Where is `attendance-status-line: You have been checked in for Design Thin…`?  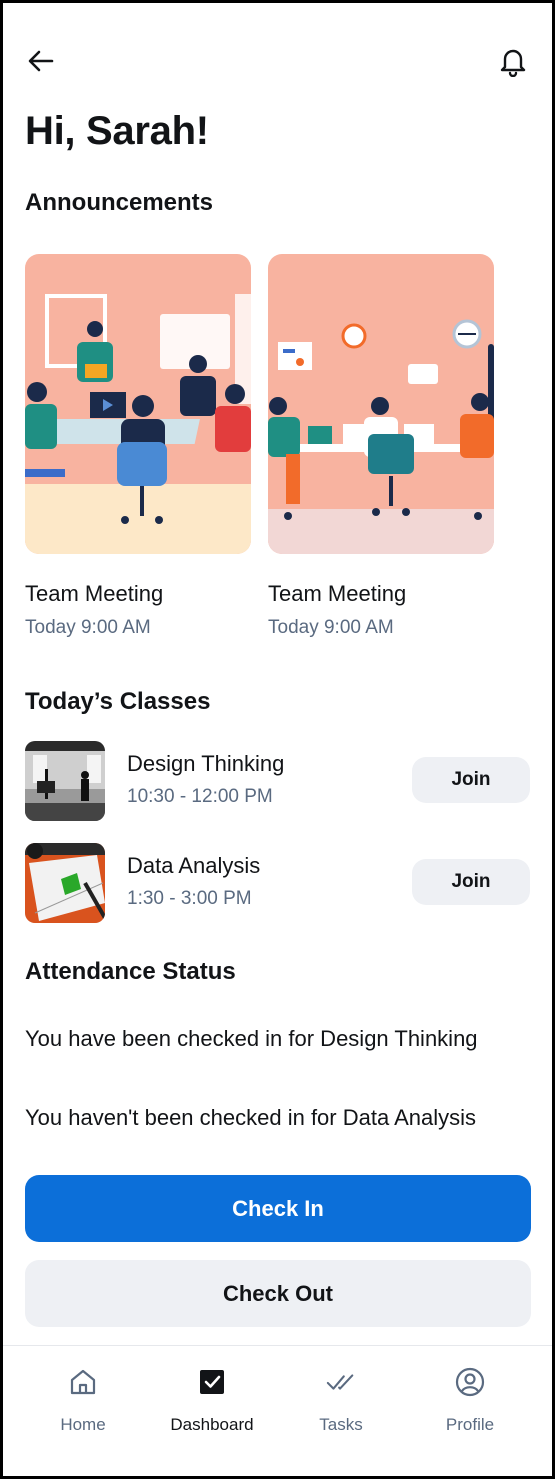
attendance-status-line: You have been checked in for Design Thin… is located at coordinates (251, 1038).